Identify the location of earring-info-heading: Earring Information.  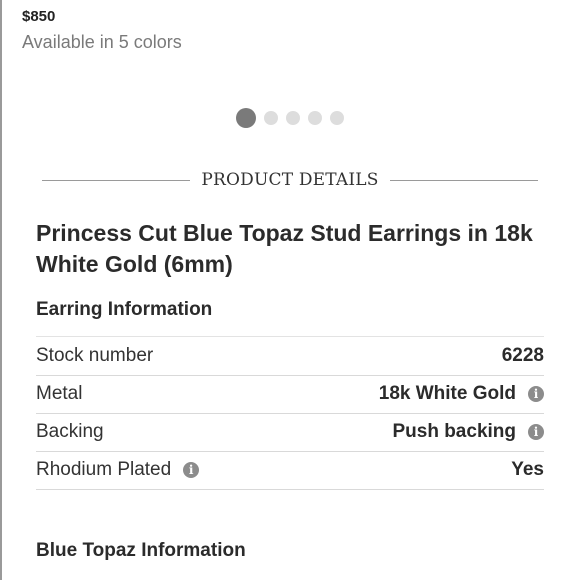
(124, 309).